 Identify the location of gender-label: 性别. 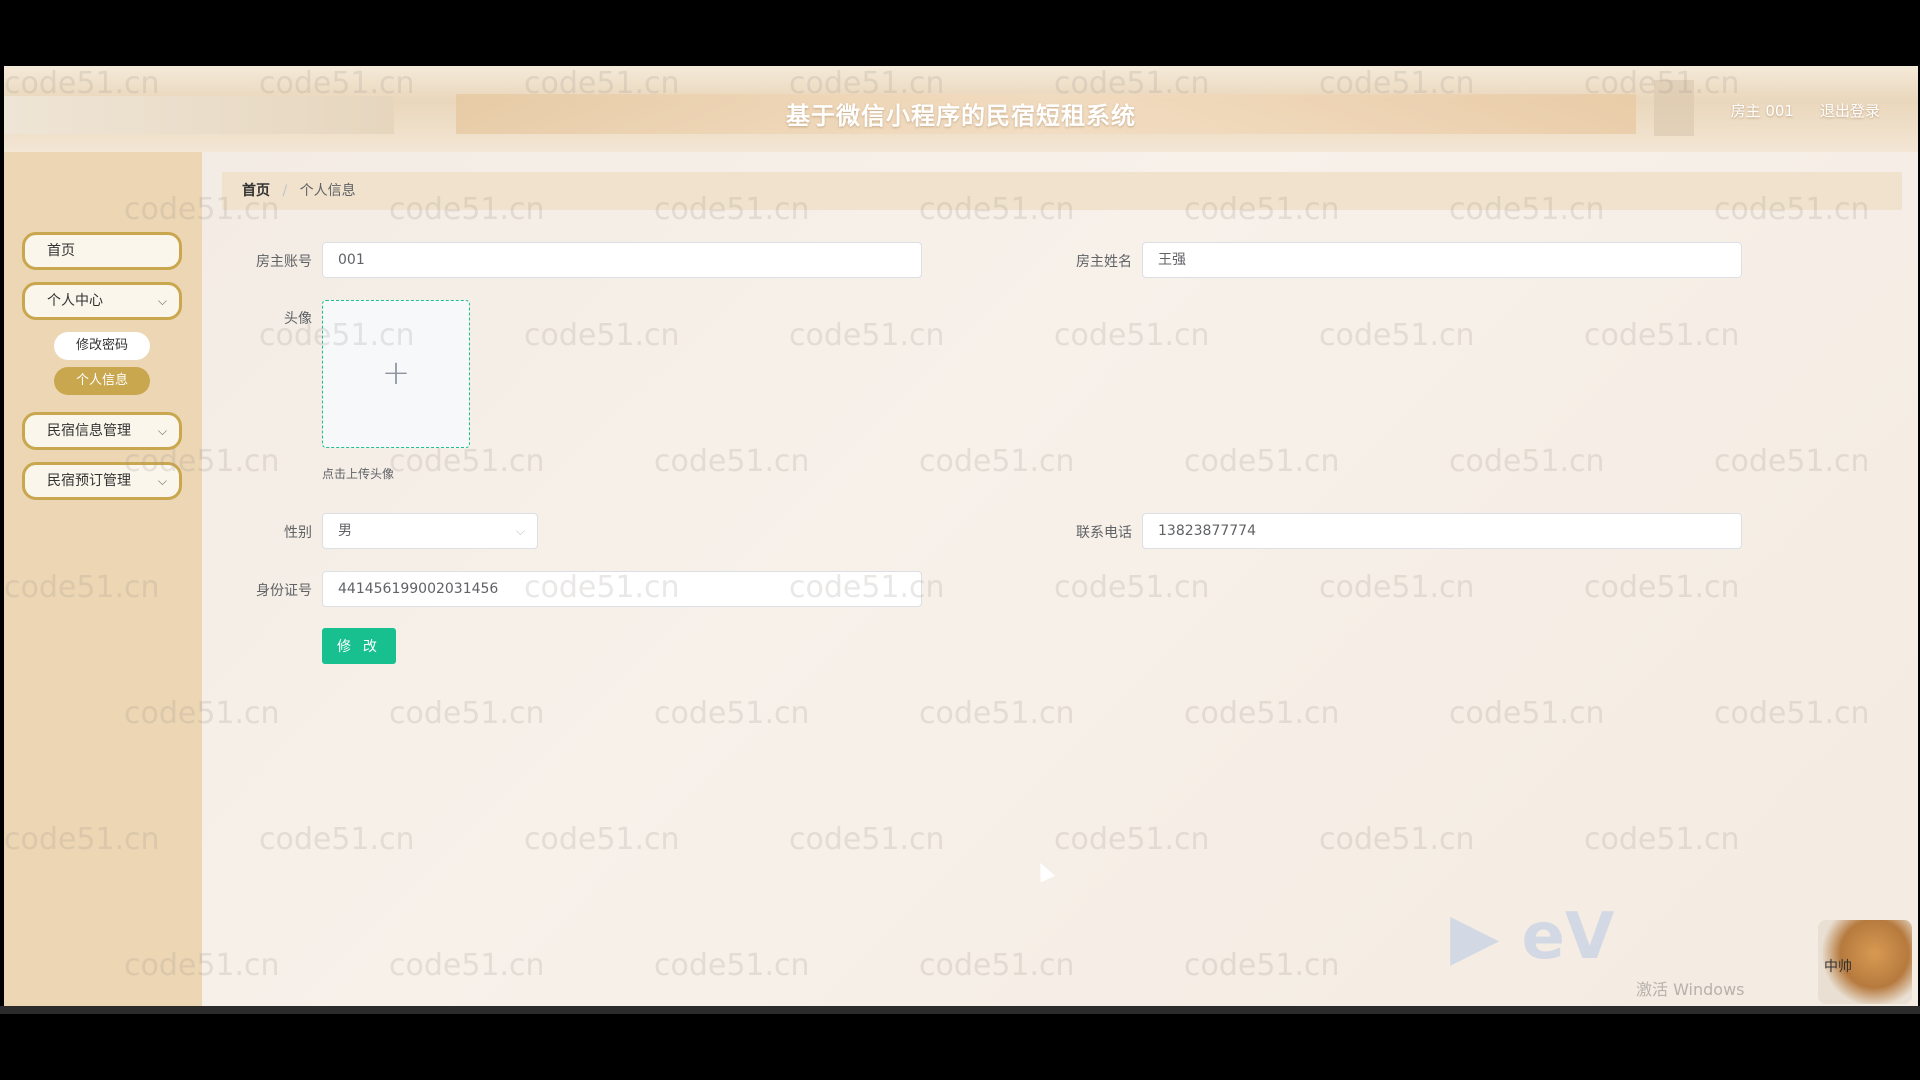
(298, 533).